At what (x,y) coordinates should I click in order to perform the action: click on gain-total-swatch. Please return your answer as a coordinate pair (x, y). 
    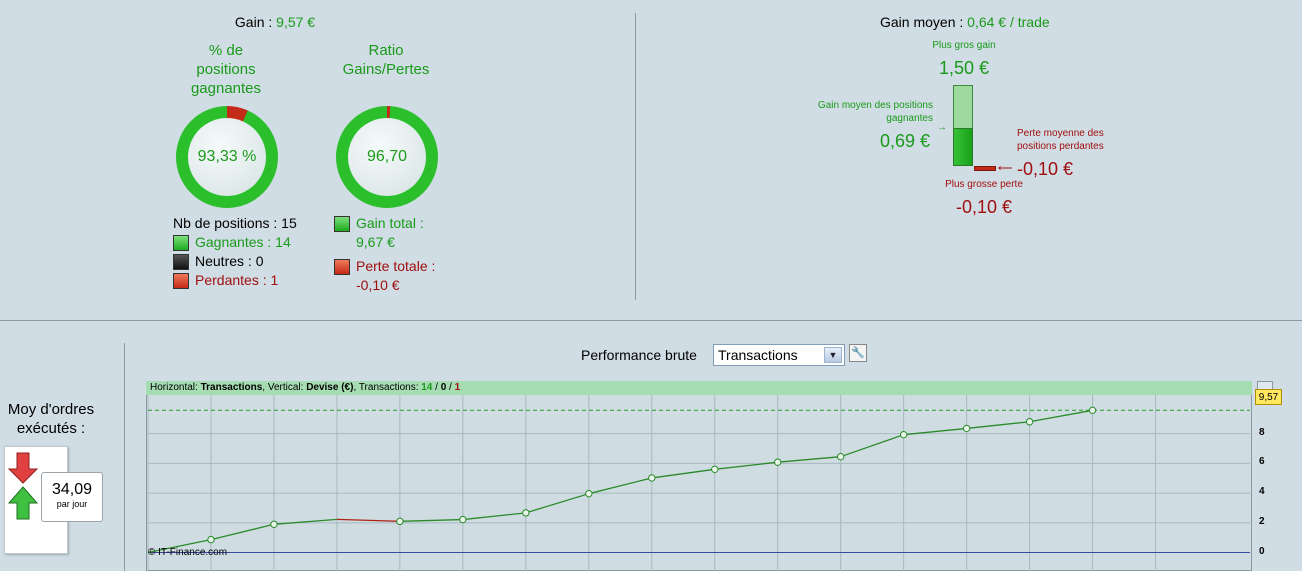
    Looking at the image, I should click on (342, 224).